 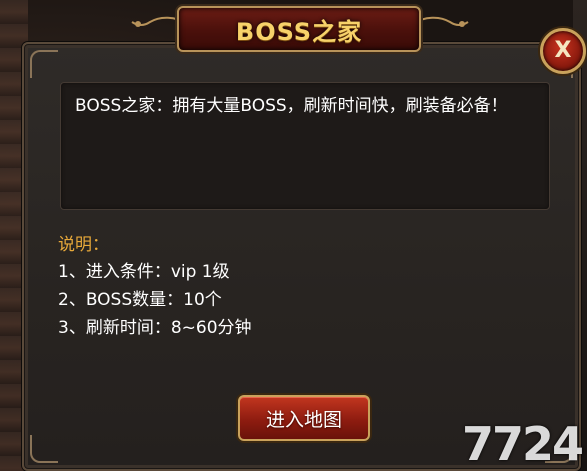 What do you see at coordinates (155, 328) in the screenshot?
I see `note-item: 3、刷新时间：8~60分钟` at bounding box center [155, 328].